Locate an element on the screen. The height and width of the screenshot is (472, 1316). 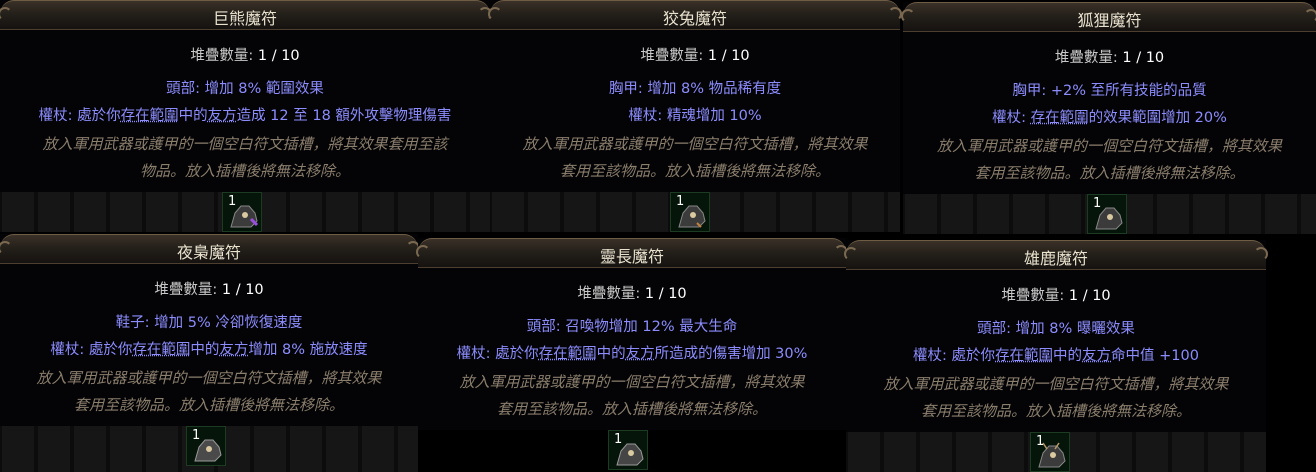
item-title: 夜梟魔符 is located at coordinates (208, 252).